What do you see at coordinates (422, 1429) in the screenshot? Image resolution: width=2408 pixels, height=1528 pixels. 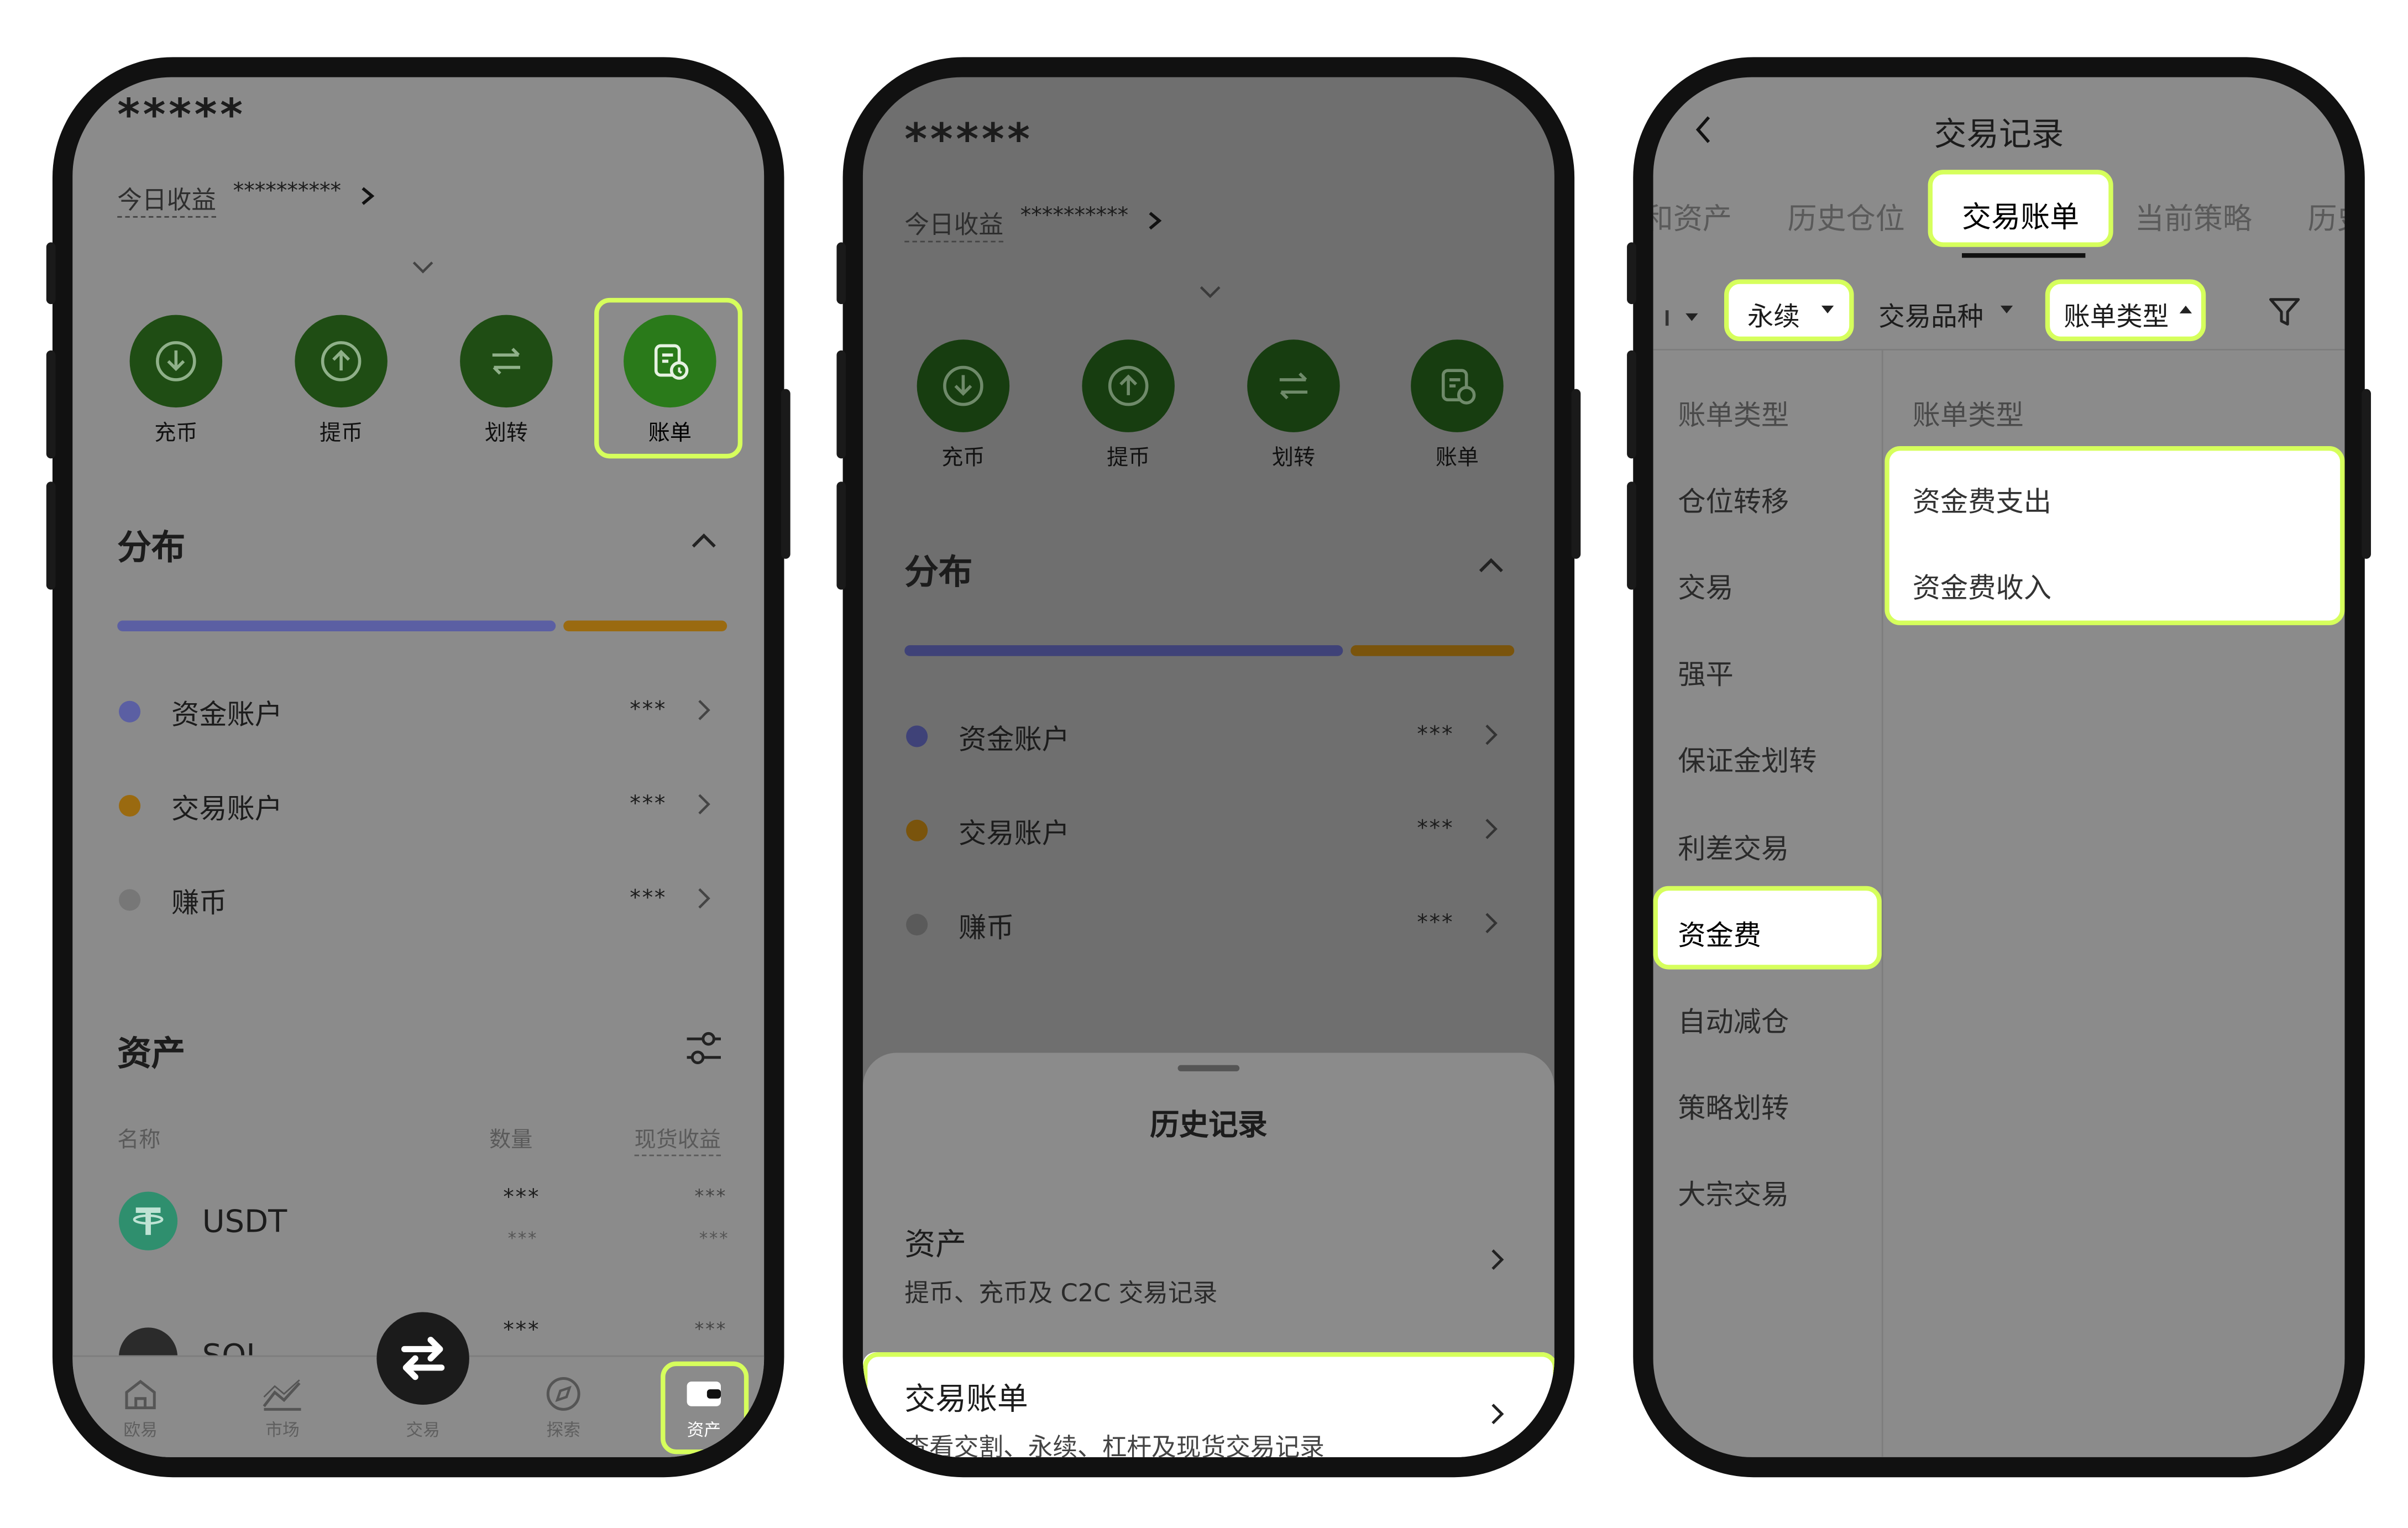 I see `nav-label: 交易` at bounding box center [422, 1429].